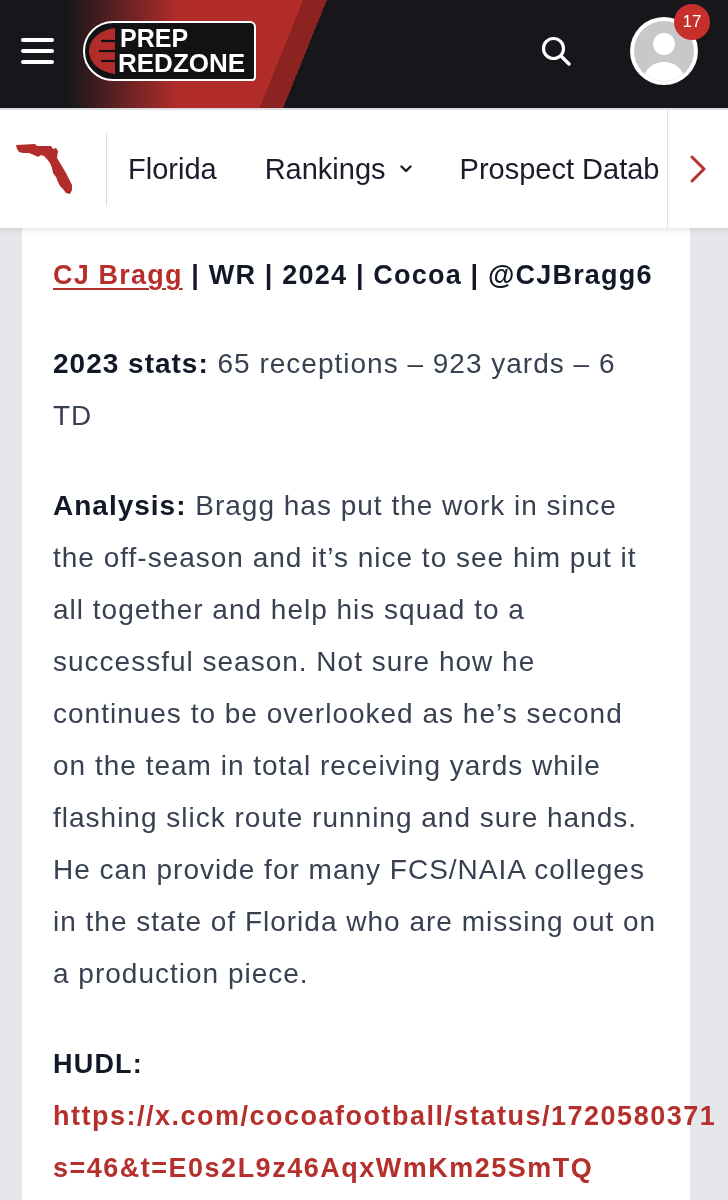  Describe the element at coordinates (98, 1064) in the screenshot. I see `hudl-label: HUDL:` at that location.